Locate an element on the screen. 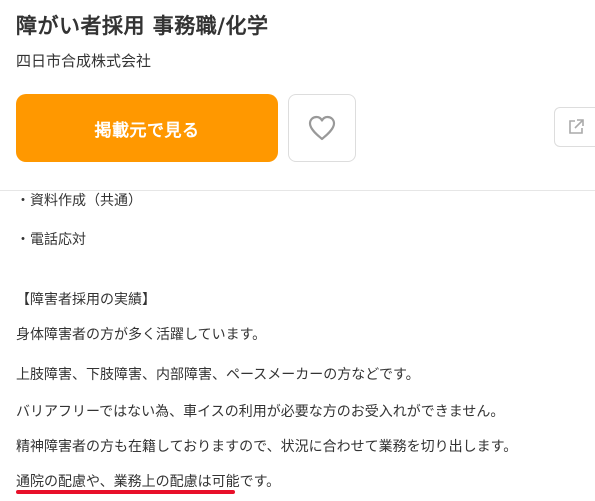 Image resolution: width=595 pixels, height=501 pixels. description-paragraph: 身体障害者の方が多く活躍しています。 is located at coordinates (141, 335).